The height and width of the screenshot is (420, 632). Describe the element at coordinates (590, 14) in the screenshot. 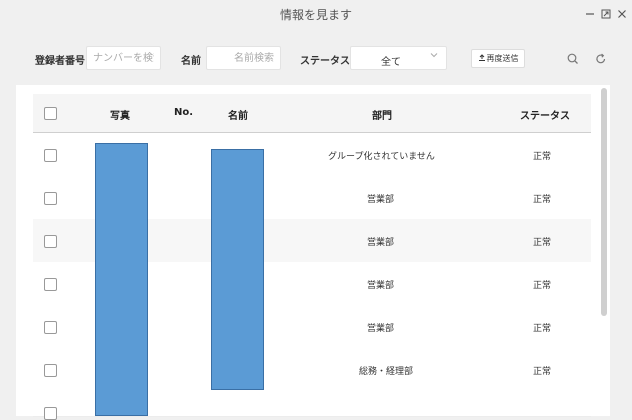

I see `minimize-icon` at that location.